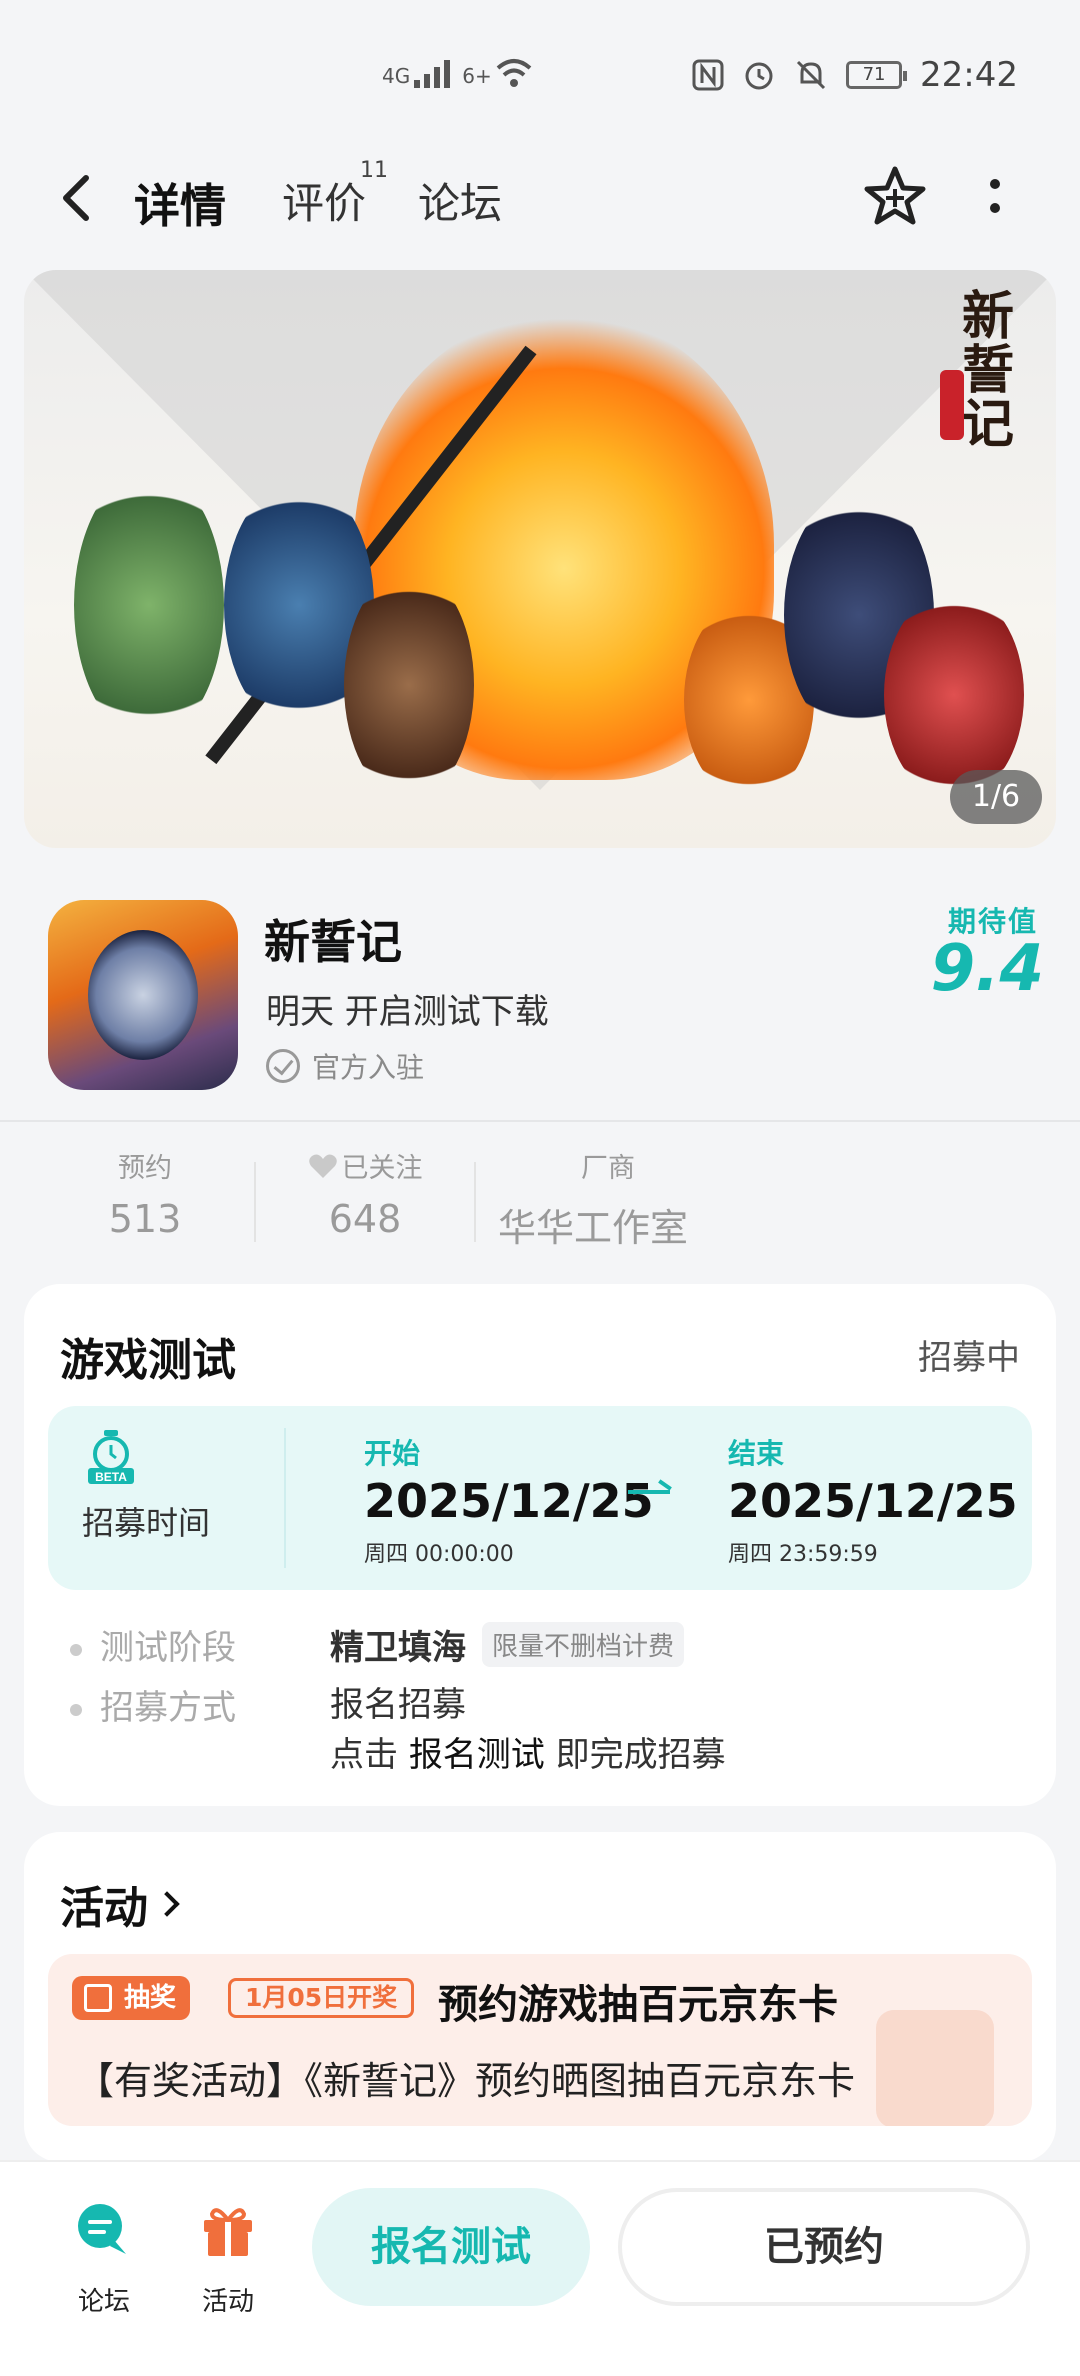 The height and width of the screenshot is (2376, 1080). I want to click on gift-watermark-icon, so click(935, 2068).